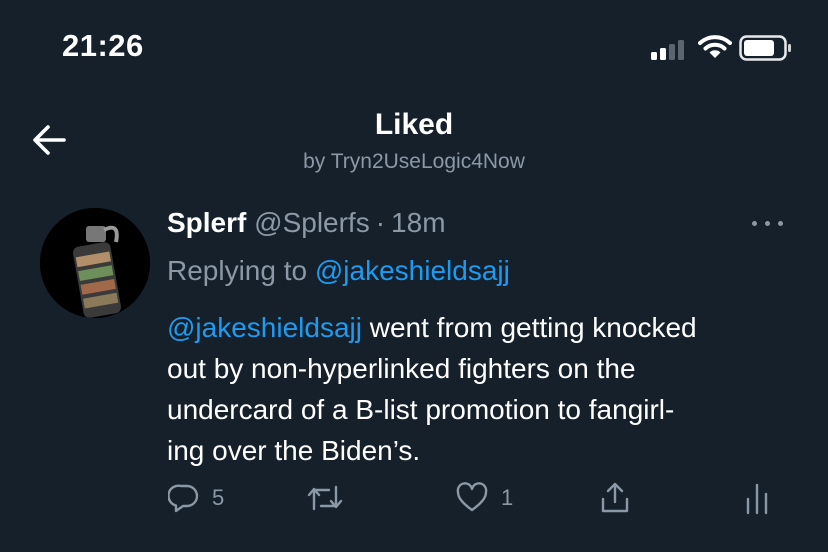 This screenshot has height=552, width=828. I want to click on tweet-text-line4: ing over the Biden’s., so click(294, 450).